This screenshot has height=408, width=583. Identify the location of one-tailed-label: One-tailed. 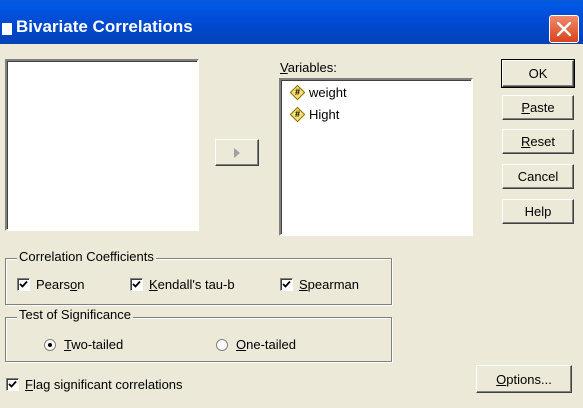
(266, 344).